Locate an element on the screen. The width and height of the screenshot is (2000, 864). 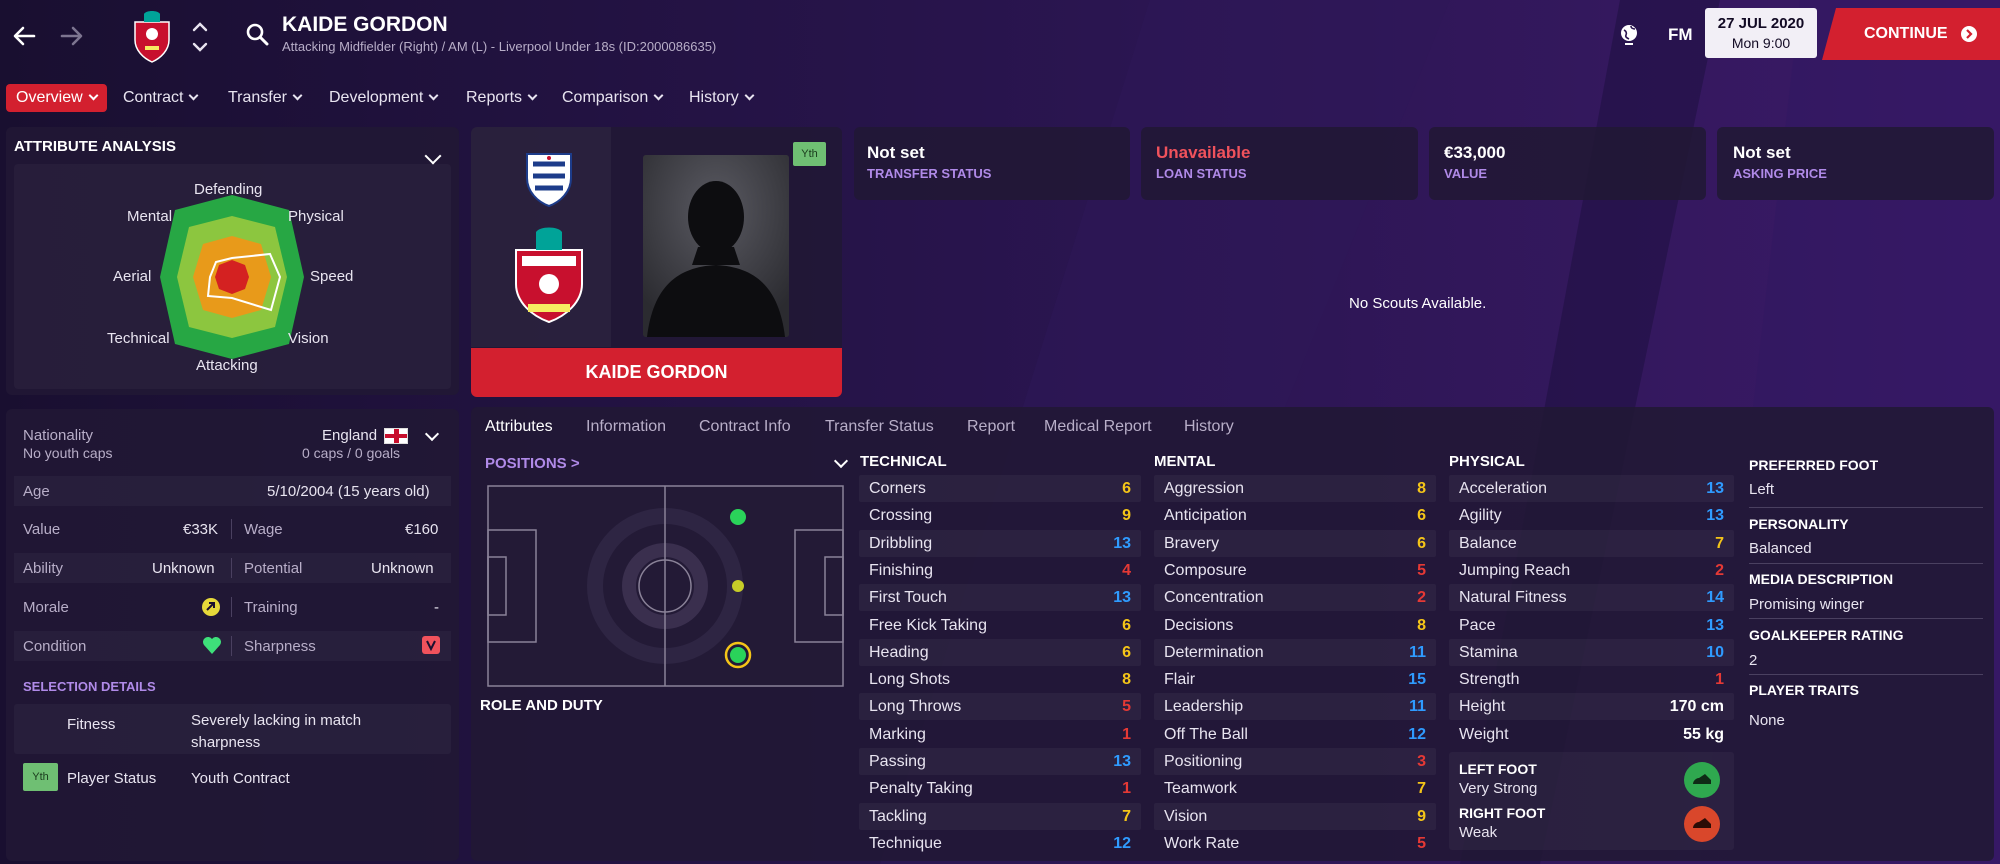
right-foot-value: Weak is located at coordinates (1478, 832).